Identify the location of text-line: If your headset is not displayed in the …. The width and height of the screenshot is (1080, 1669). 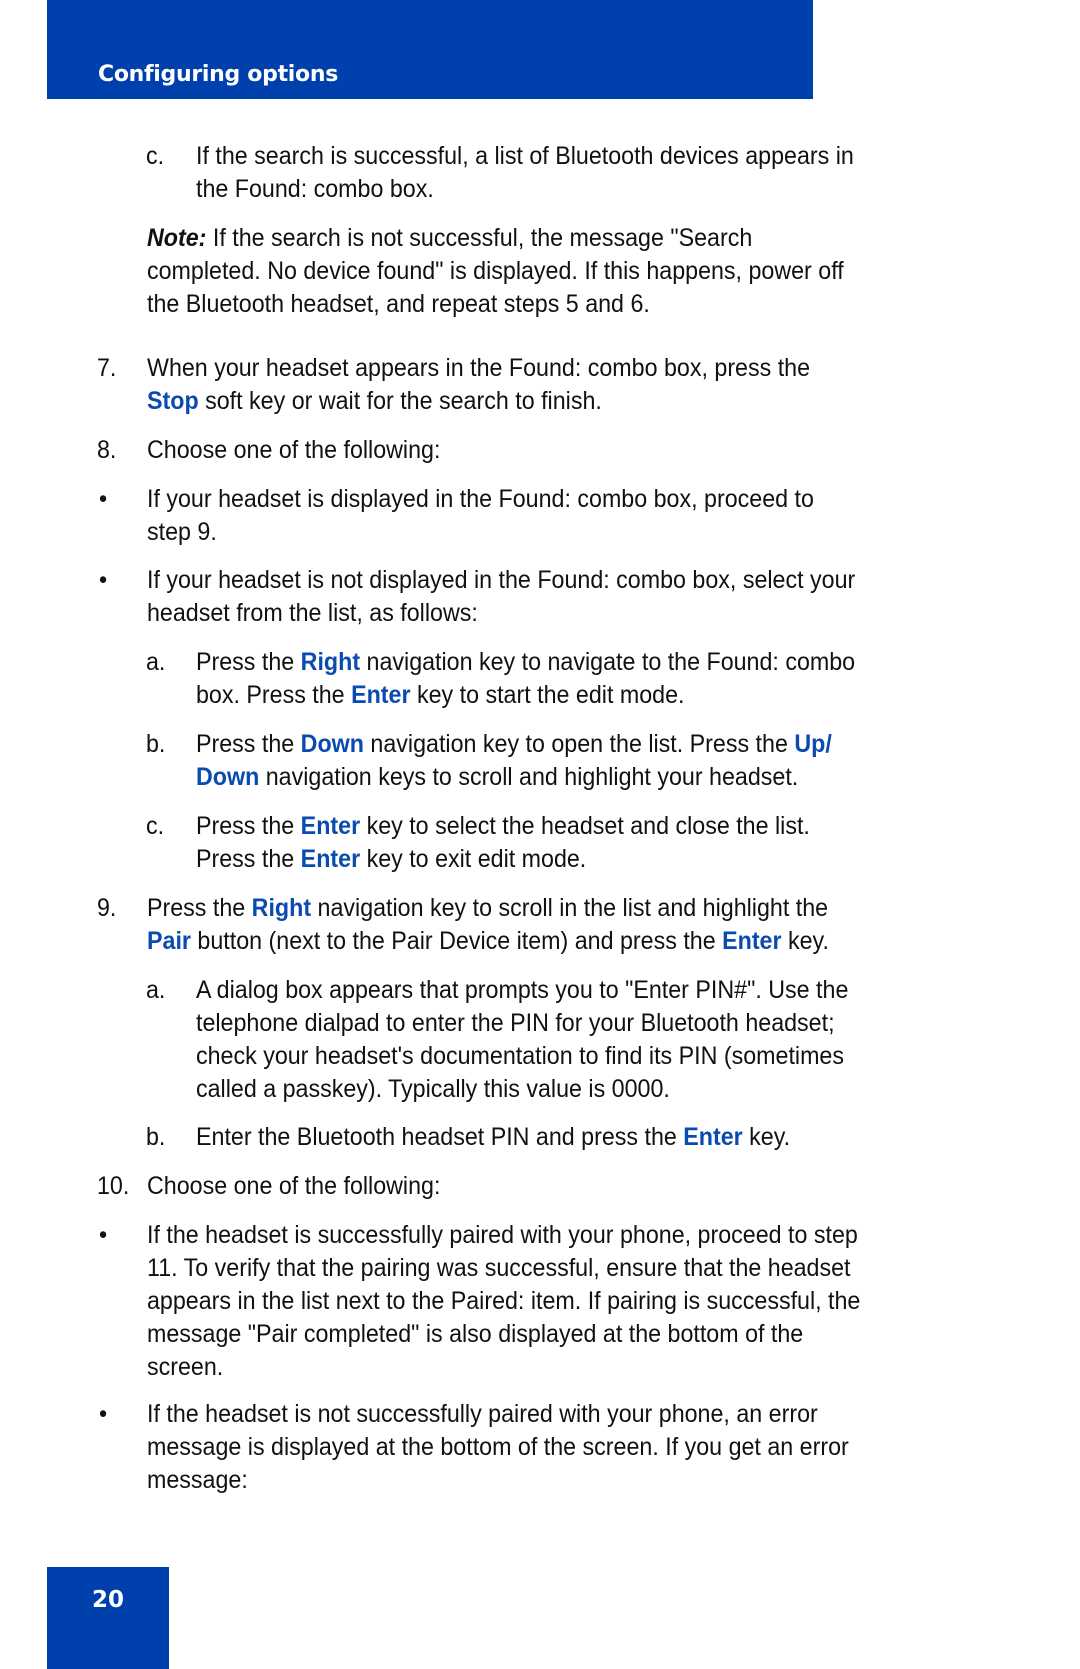
(501, 580).